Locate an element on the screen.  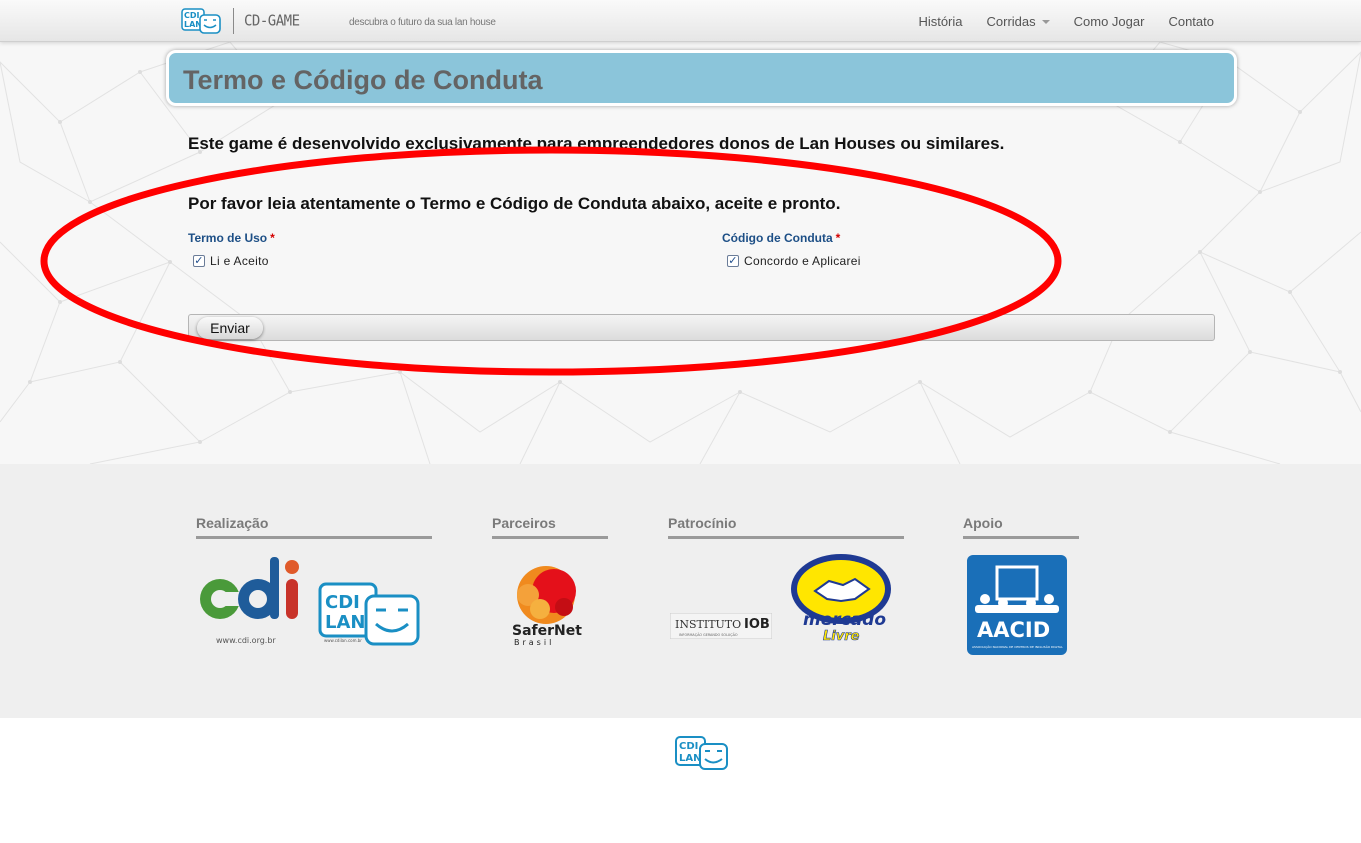
brand-name: CD-GAME is located at coordinates (272, 21).